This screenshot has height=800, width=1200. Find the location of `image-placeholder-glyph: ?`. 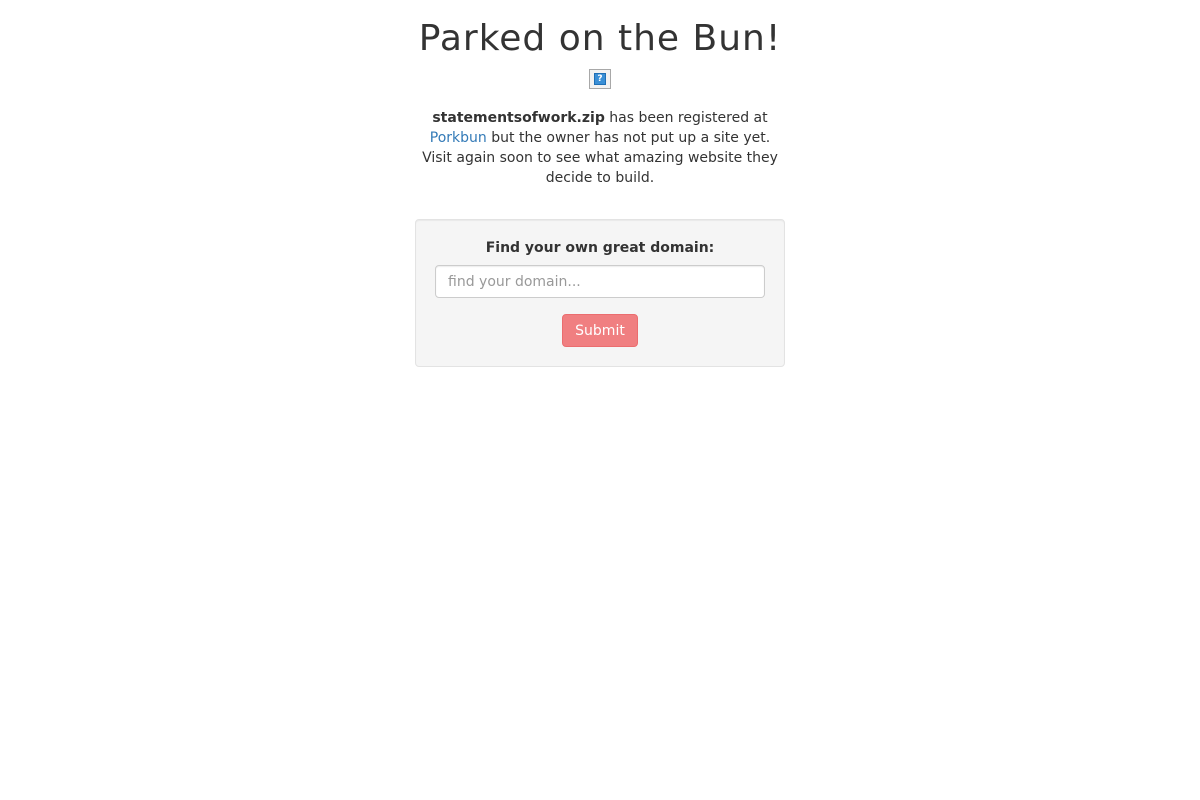

image-placeholder-glyph: ? is located at coordinates (600, 79).